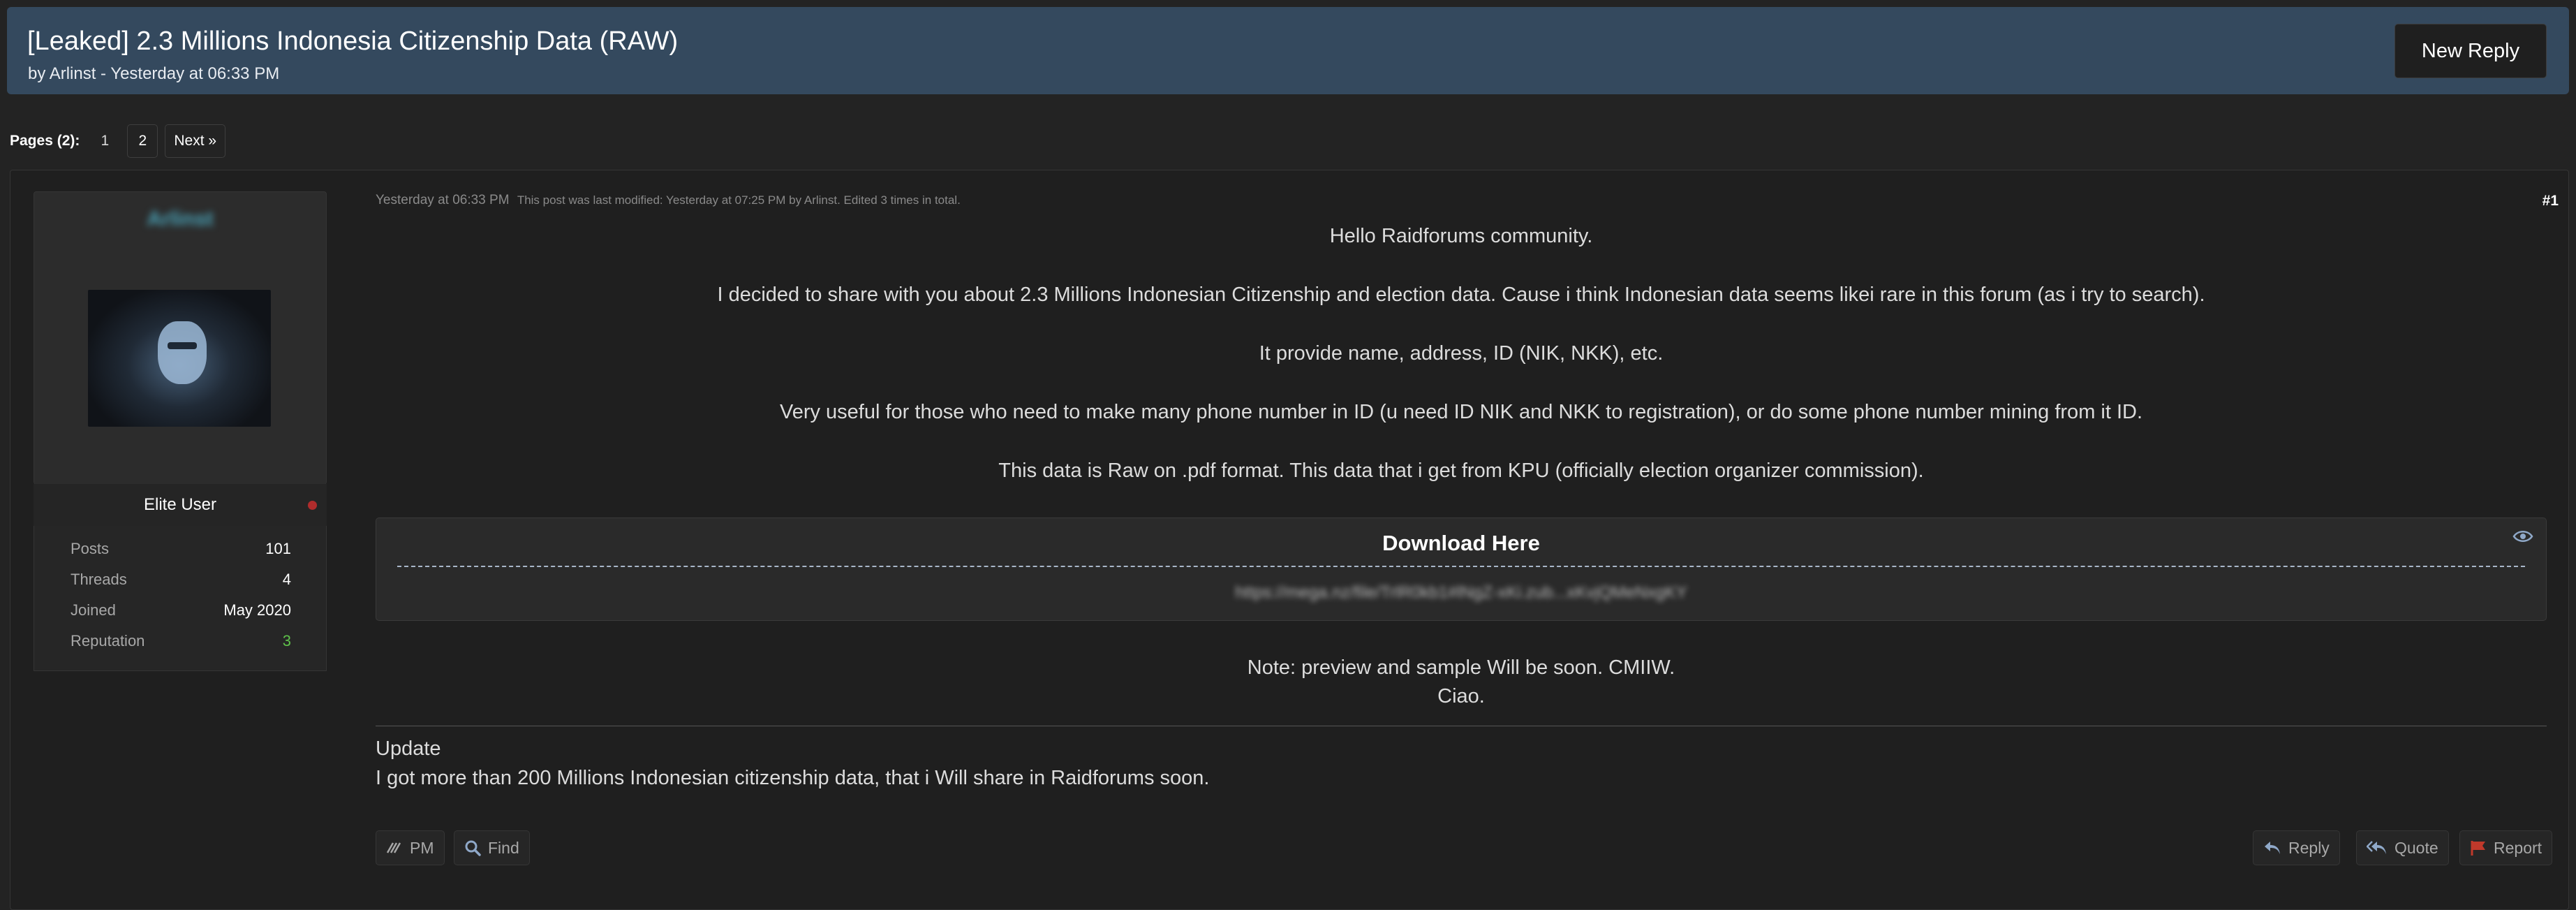  I want to click on user-rank-label: Elite User, so click(180, 504).